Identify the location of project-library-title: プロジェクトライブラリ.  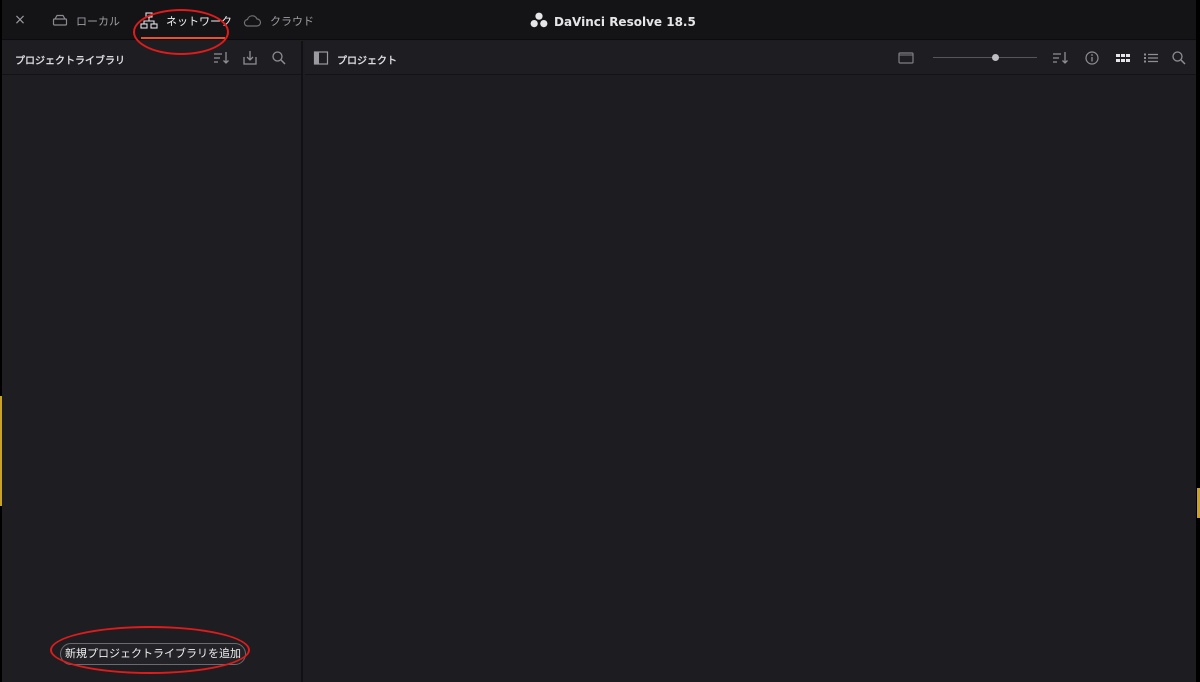
(70, 61).